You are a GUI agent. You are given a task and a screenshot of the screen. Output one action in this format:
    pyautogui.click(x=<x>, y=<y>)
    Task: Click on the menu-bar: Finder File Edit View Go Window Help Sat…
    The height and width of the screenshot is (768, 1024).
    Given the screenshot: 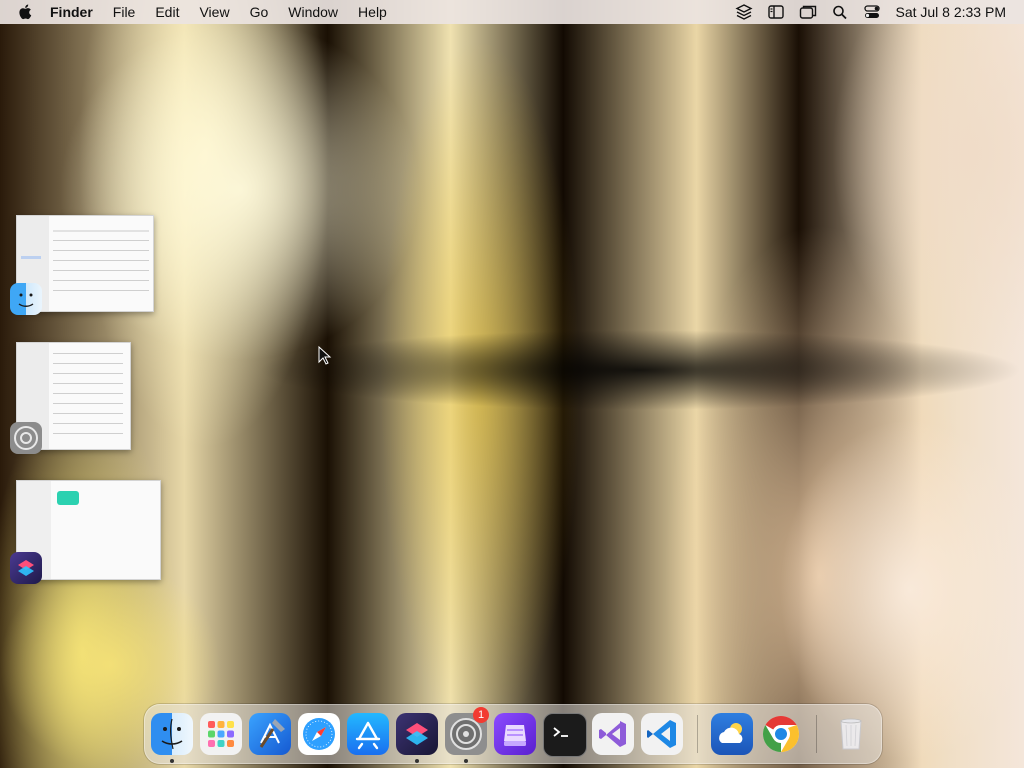 What is the action you would take?
    pyautogui.click(x=512, y=12)
    